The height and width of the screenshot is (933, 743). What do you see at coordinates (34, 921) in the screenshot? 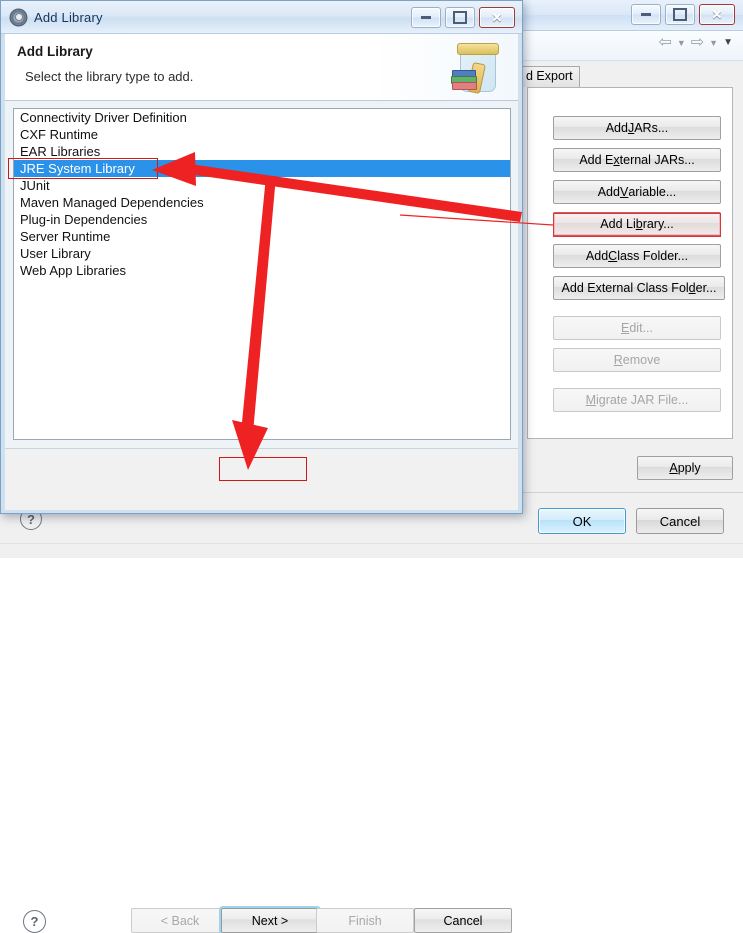
I see `dialog-help-icon: ?` at bounding box center [34, 921].